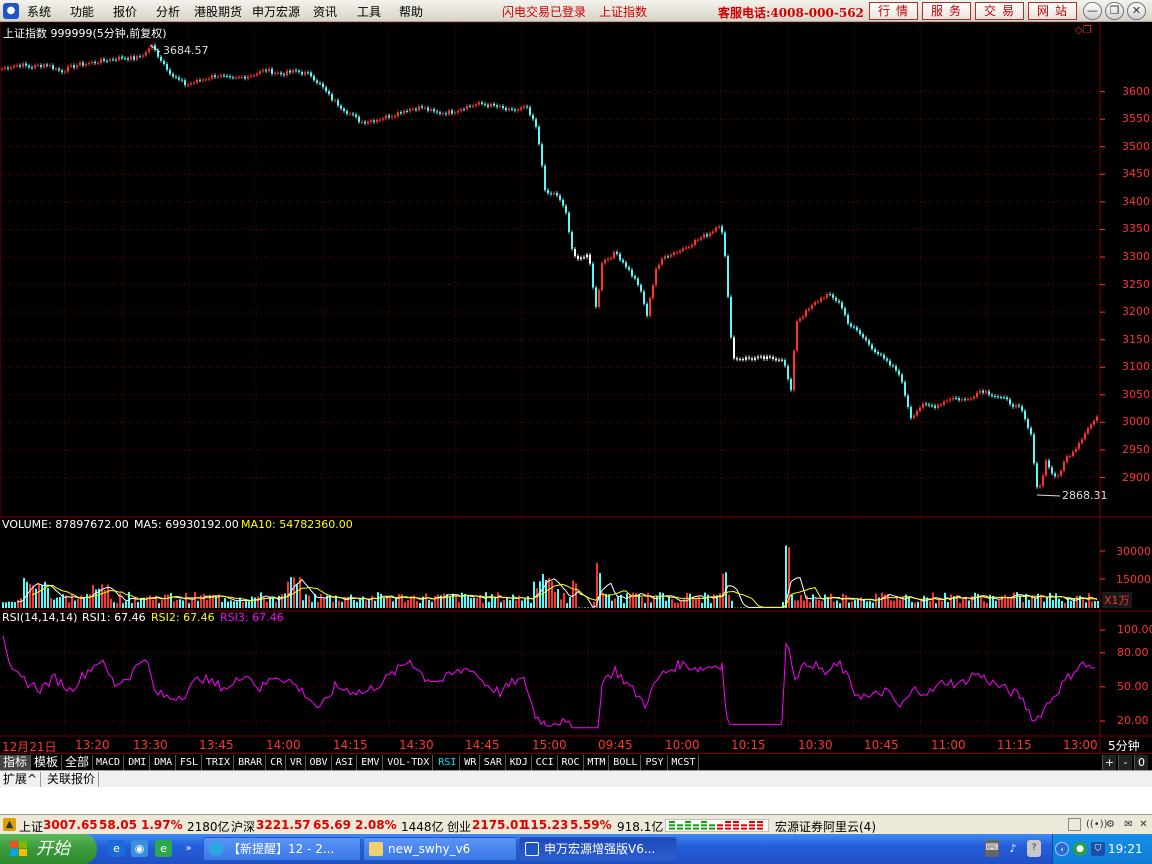 The height and width of the screenshot is (864, 1152). What do you see at coordinates (1098, 849) in the screenshot?
I see `tray-shield-icon: ⛉` at bounding box center [1098, 849].